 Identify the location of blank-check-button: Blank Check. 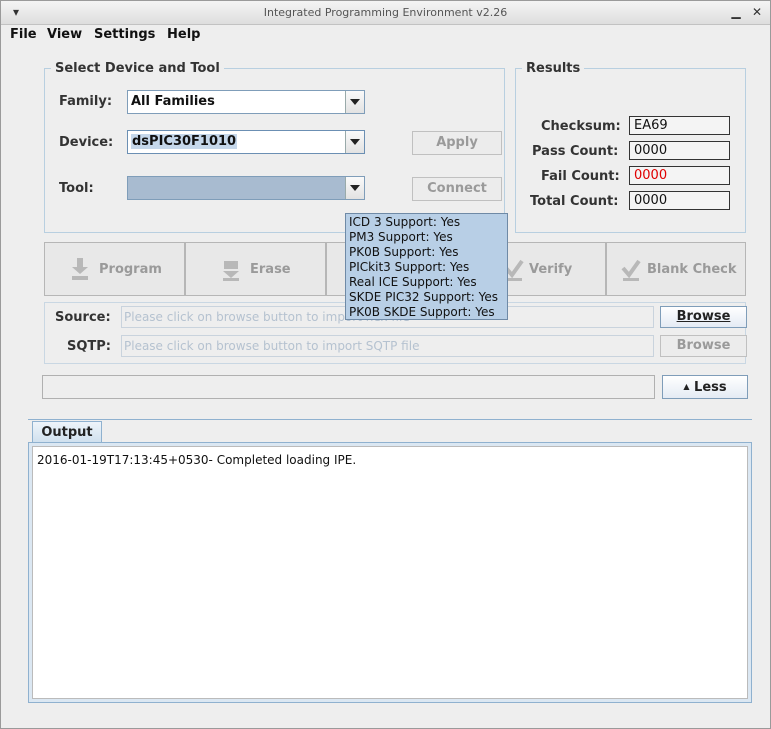
(676, 269).